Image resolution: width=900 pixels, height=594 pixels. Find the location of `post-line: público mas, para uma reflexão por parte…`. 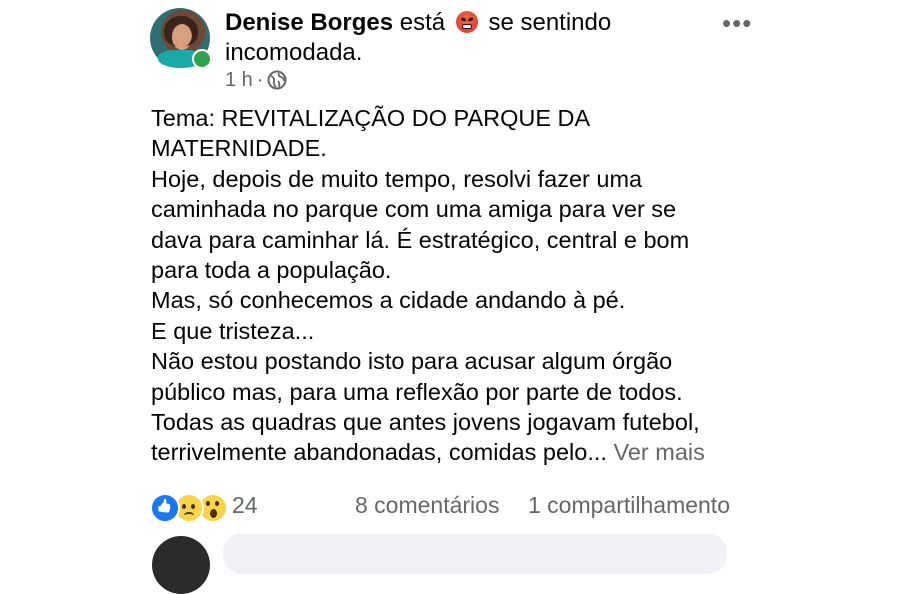

post-line: público mas, para uma reflexão por parte… is located at coordinates (417, 391).